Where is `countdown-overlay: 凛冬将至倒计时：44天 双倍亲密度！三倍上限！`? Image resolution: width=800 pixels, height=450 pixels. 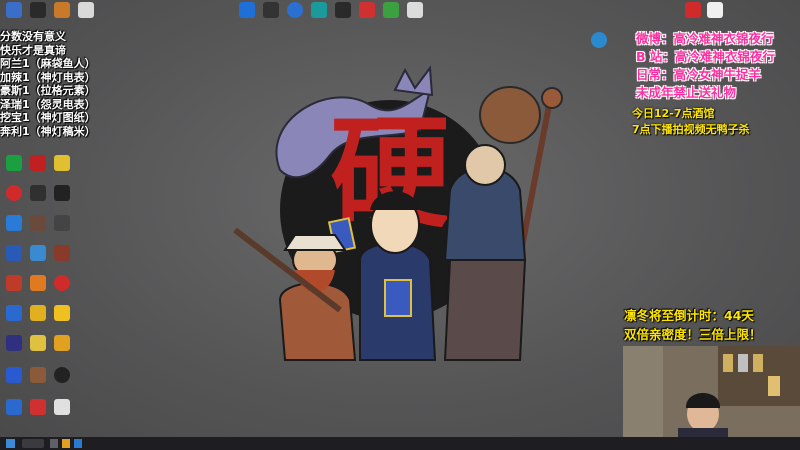 countdown-overlay: 凛冬将至倒计时：44天 双倍亲密度！三倍上限！ is located at coordinates (712, 325).